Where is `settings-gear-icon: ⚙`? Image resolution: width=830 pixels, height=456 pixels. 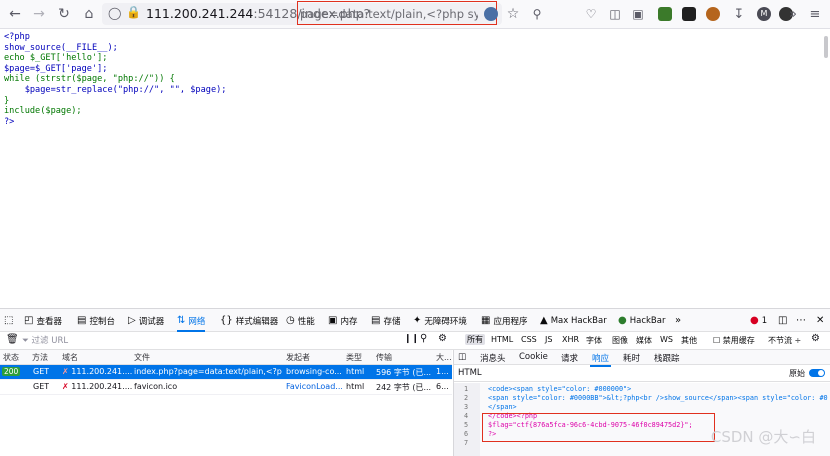
settings-gear-icon: ⚙ is located at coordinates (442, 338).